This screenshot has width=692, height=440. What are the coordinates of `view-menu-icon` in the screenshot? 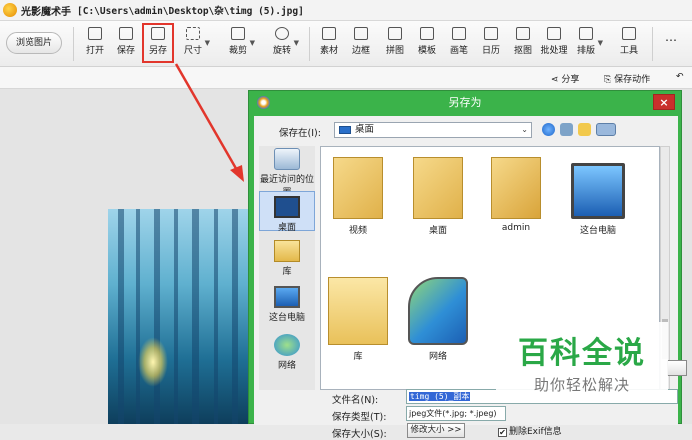 It's located at (606, 129).